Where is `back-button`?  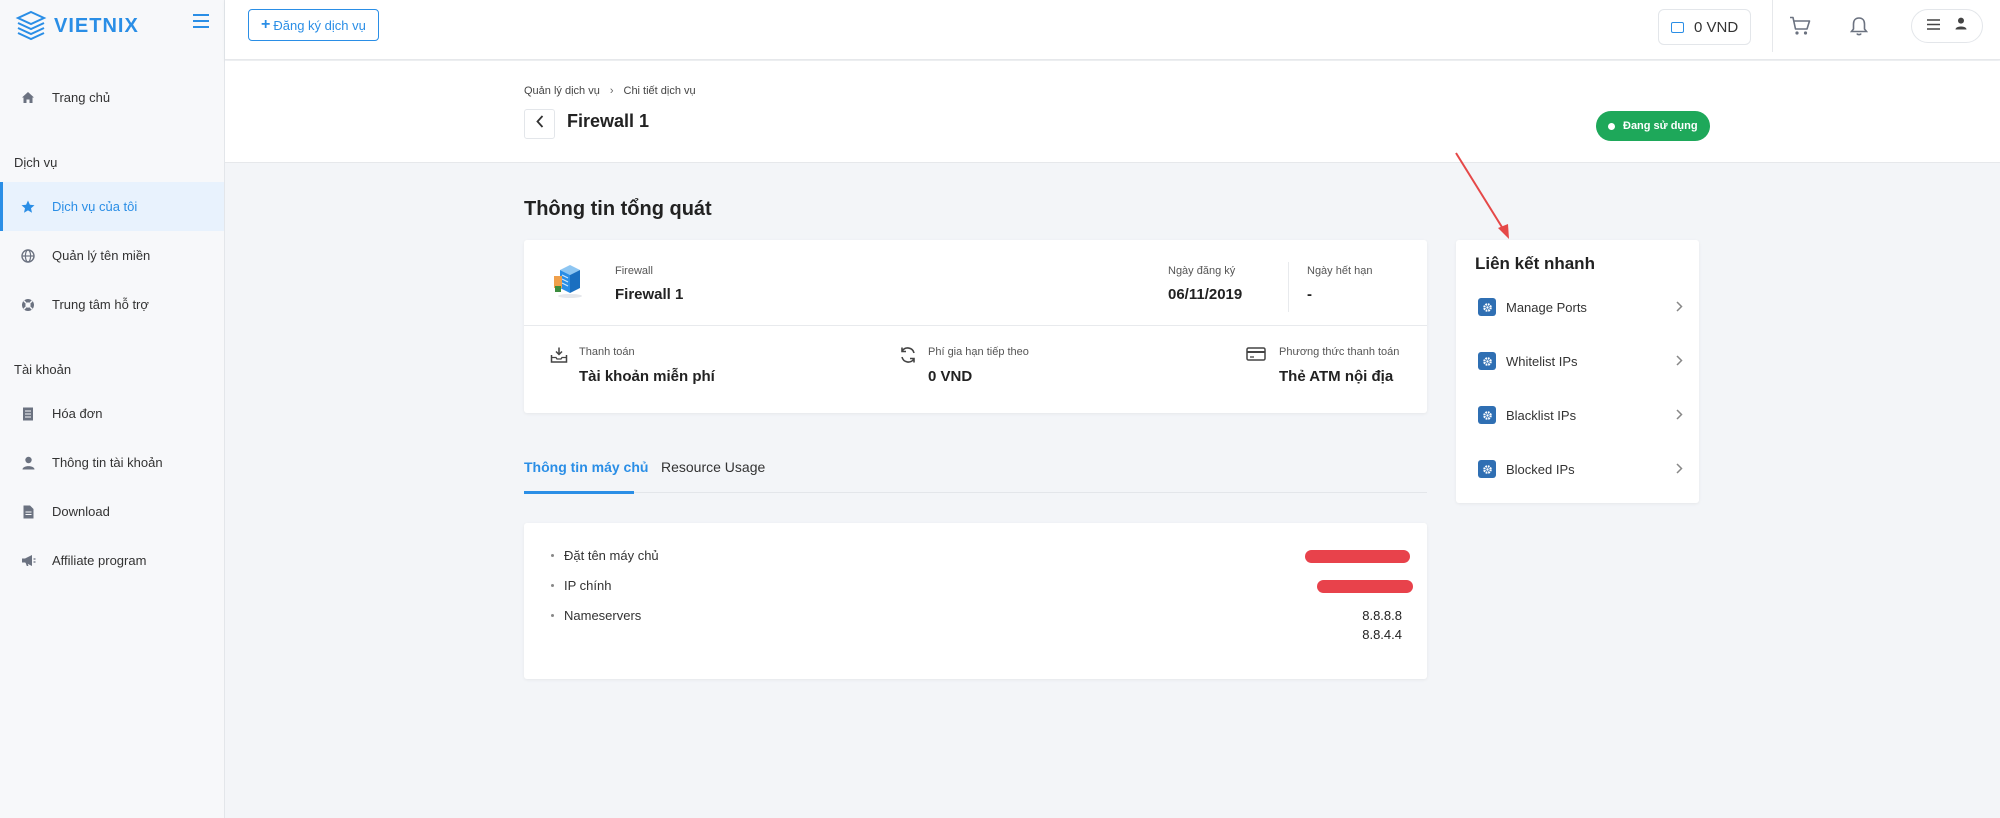
back-button is located at coordinates (539, 124).